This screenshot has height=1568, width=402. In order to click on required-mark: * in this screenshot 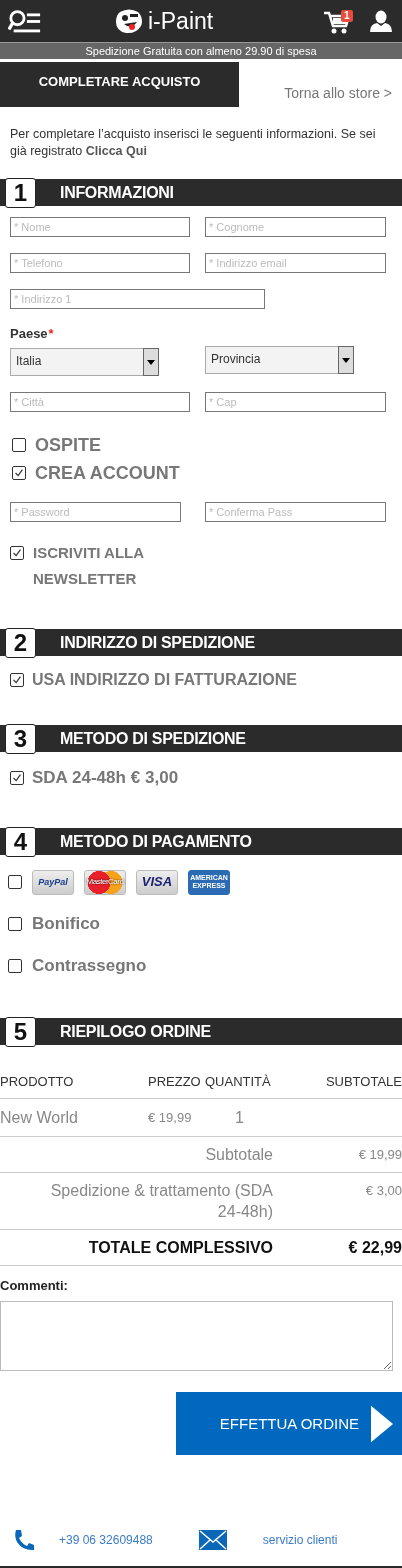, I will do `click(51, 333)`.